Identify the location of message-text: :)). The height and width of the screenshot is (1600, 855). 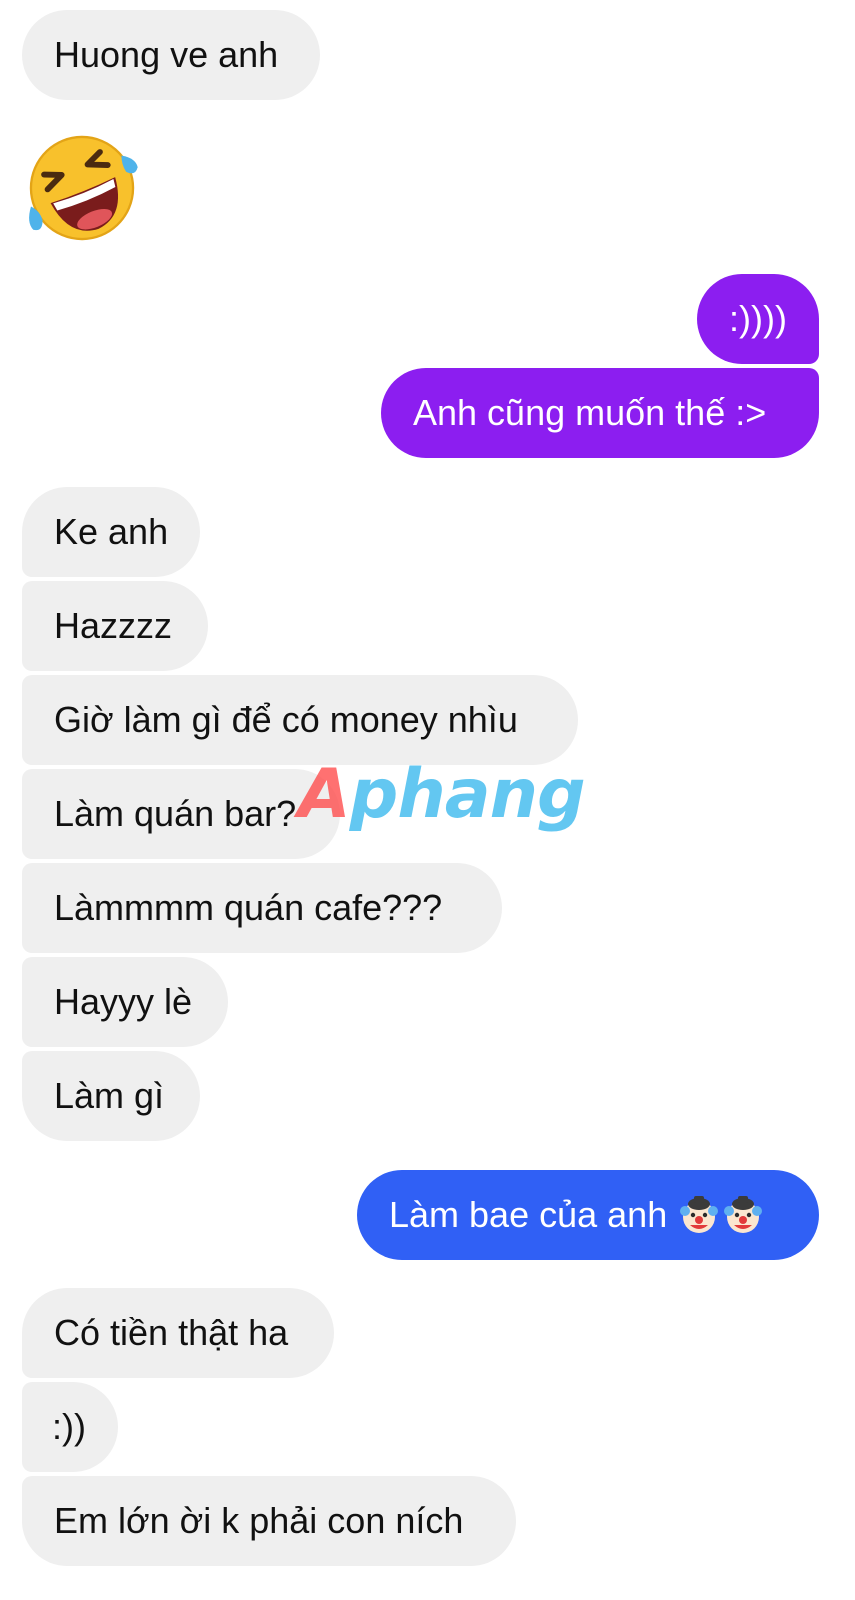
(69, 1426).